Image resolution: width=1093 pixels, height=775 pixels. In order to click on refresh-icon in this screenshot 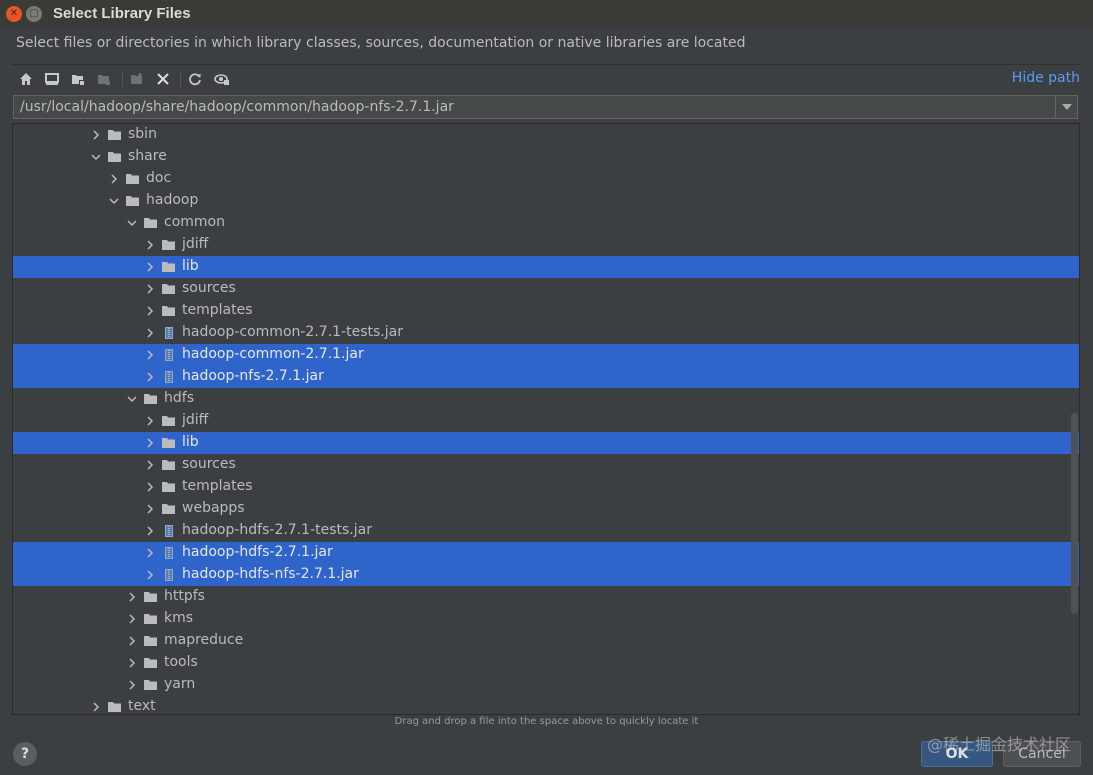, I will do `click(195, 79)`.